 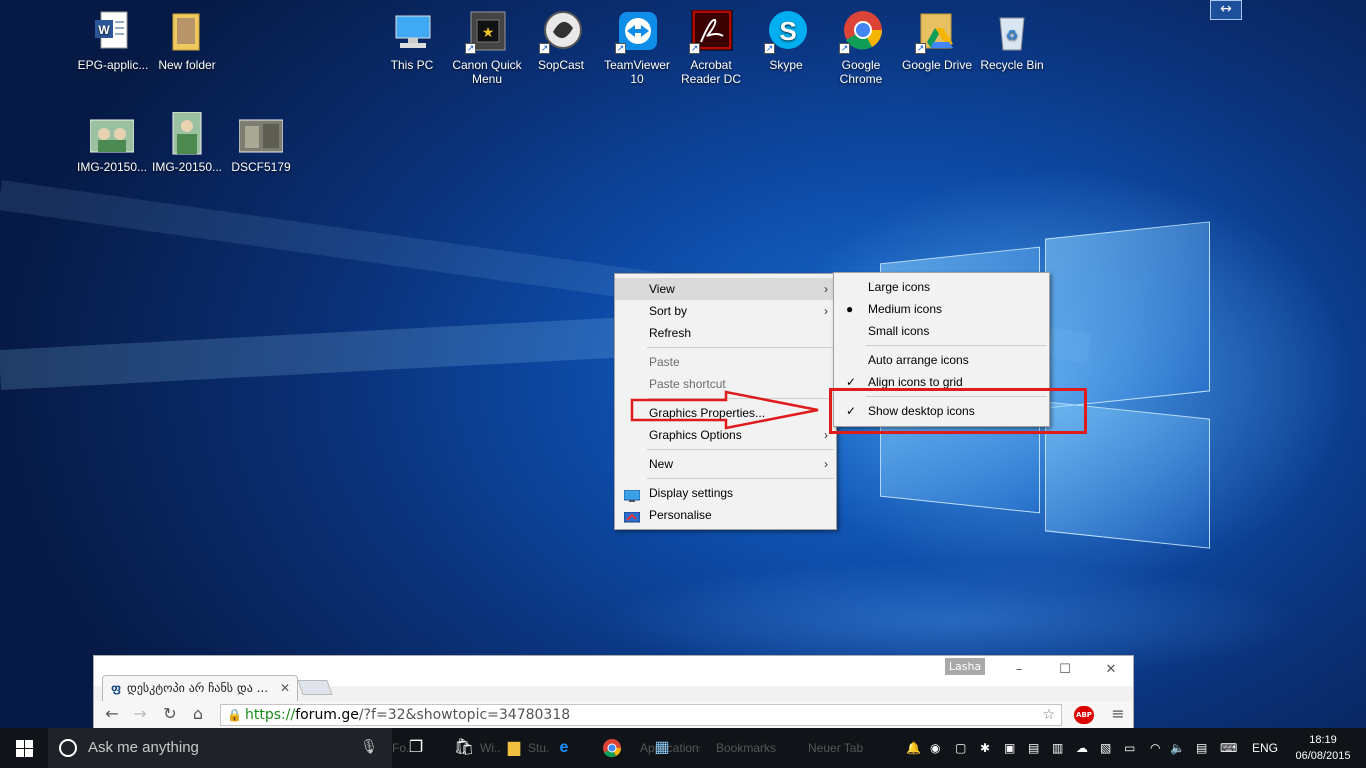 I want to click on tray-app-icon: ▣, so click(x=1009, y=748).